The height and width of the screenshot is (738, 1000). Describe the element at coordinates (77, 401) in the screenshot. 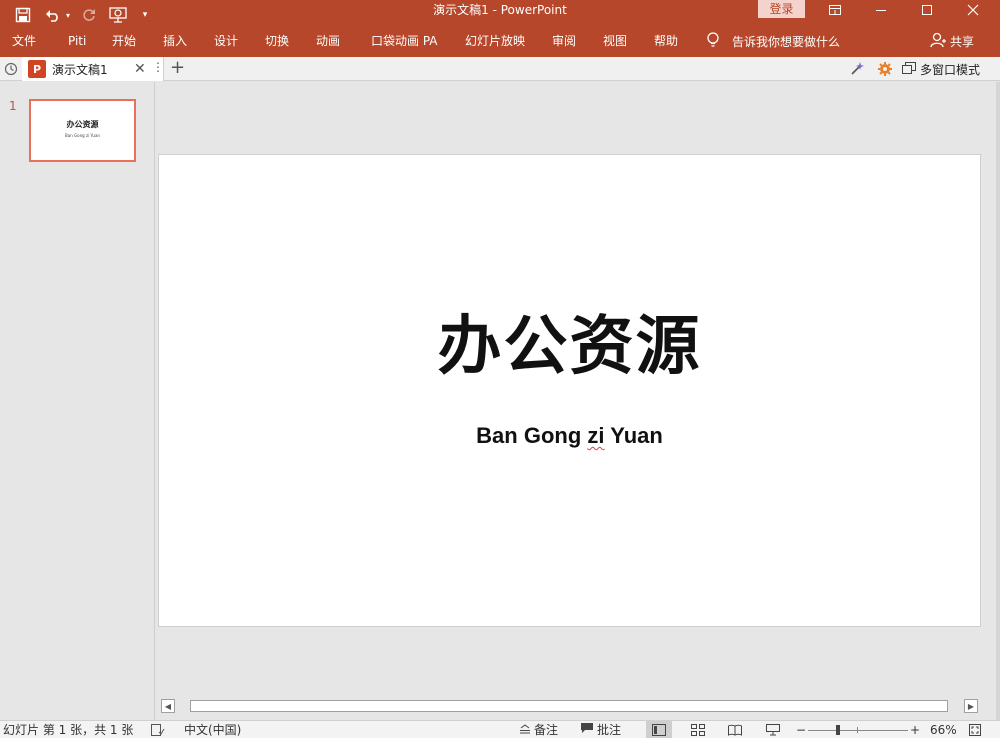

I see `slide-thumbnail-pane: 1 办公资源 Ban Gong zi Yuan` at that location.